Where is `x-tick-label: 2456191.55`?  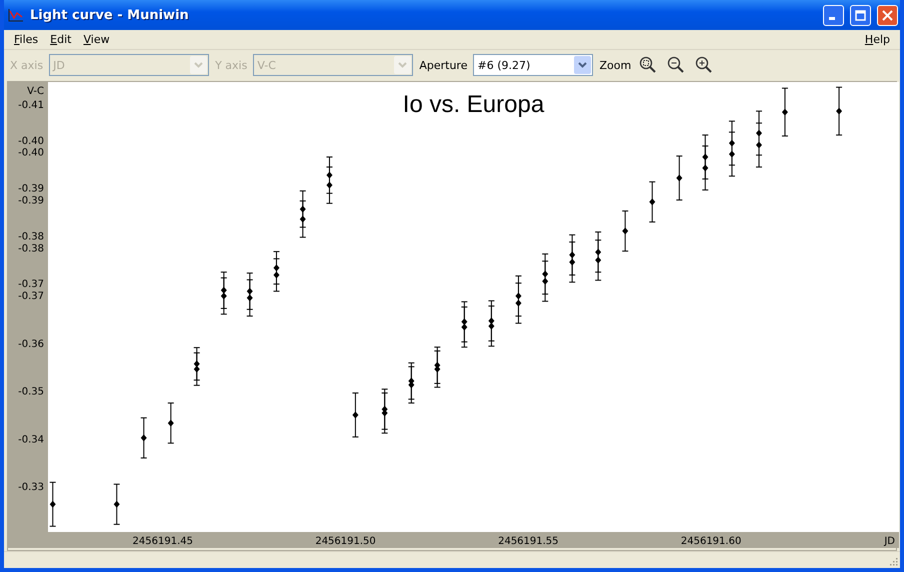
x-tick-label: 2456191.55 is located at coordinates (528, 541).